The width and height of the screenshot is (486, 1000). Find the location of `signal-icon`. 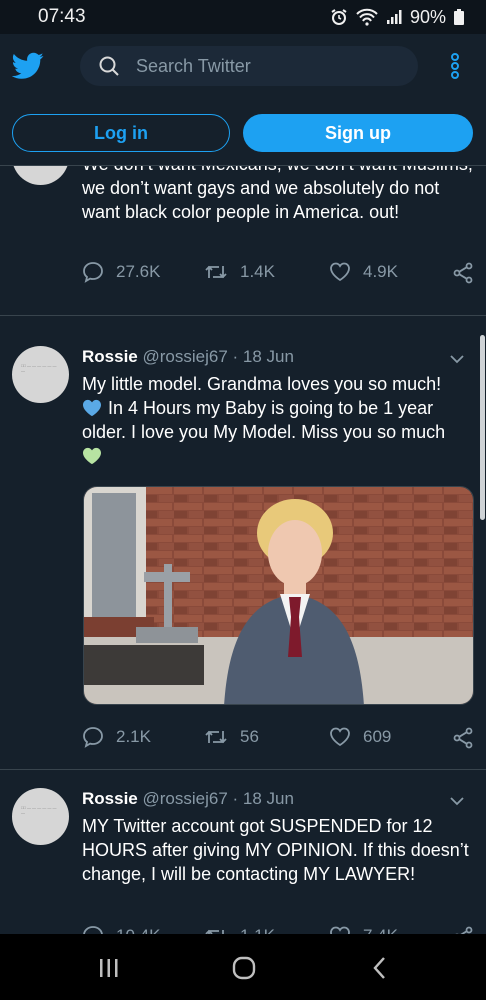

signal-icon is located at coordinates (394, 17).